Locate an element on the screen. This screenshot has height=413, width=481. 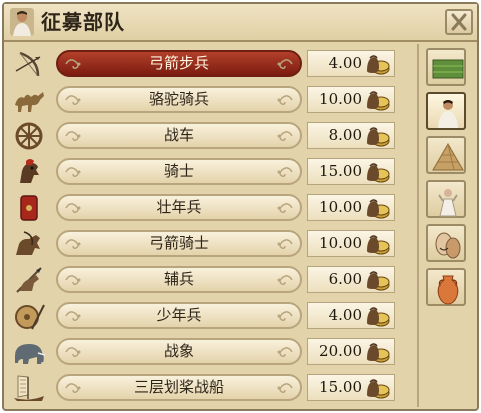
unit-row: 战车 8.00 is located at coordinates (212, 136).